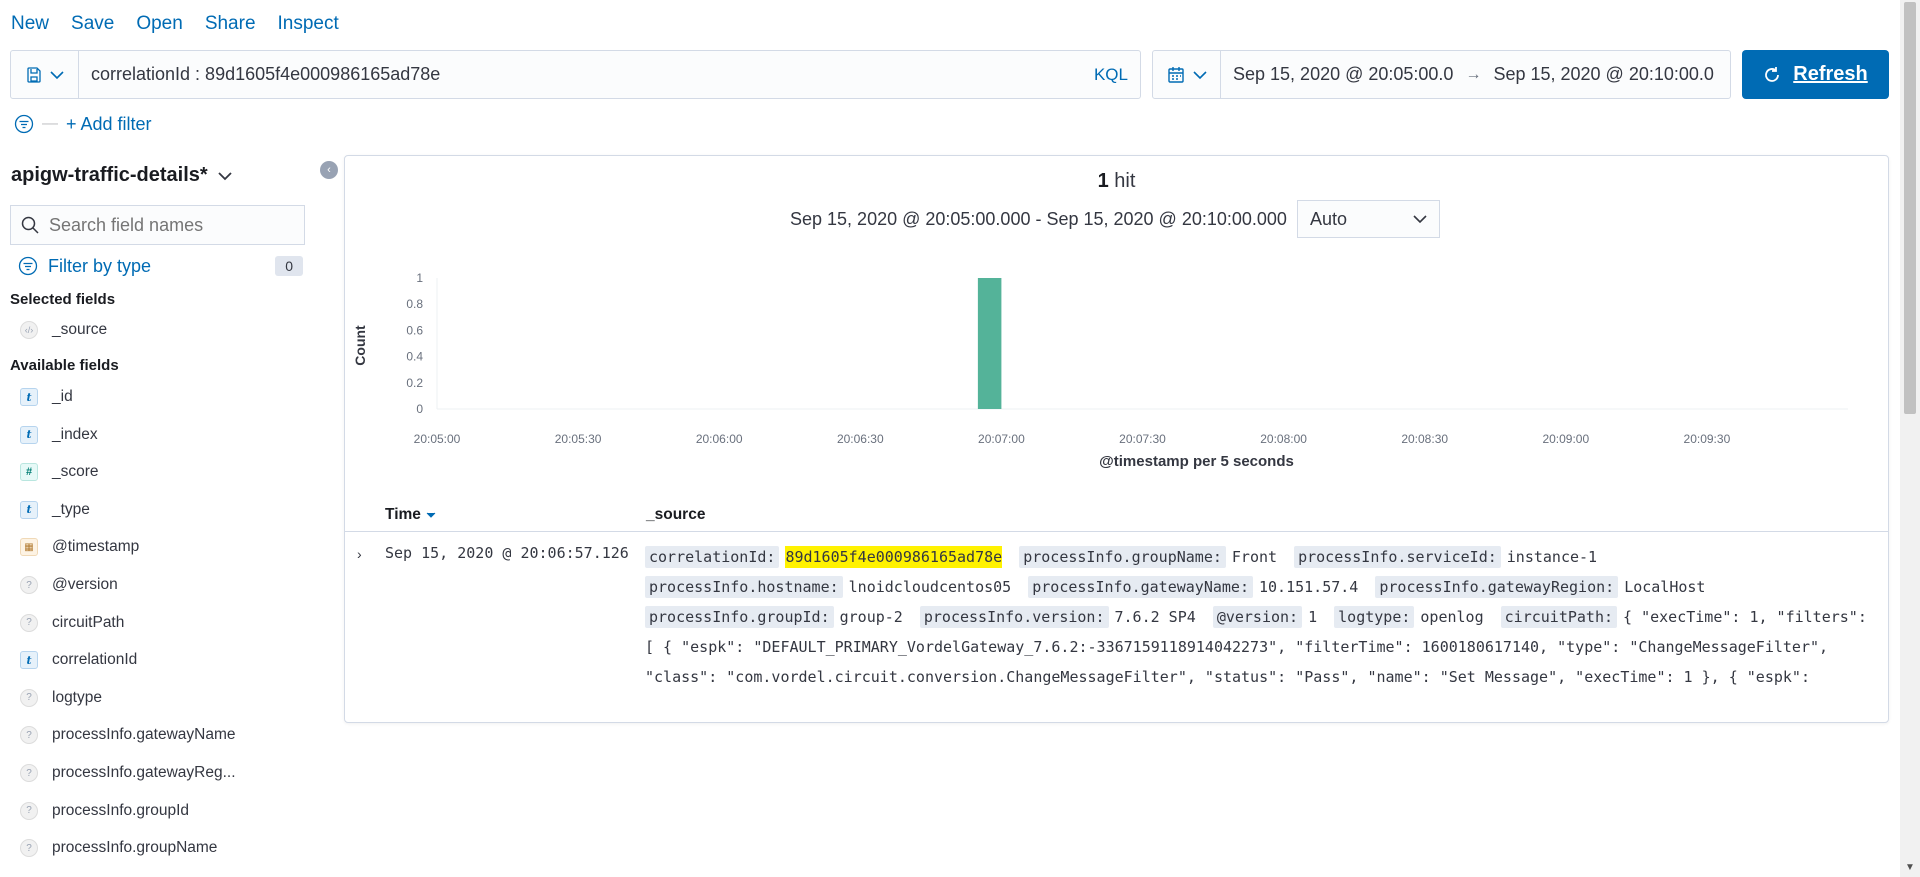 The image size is (1920, 877). I want to click on query-bar: KQL, so click(575, 74).